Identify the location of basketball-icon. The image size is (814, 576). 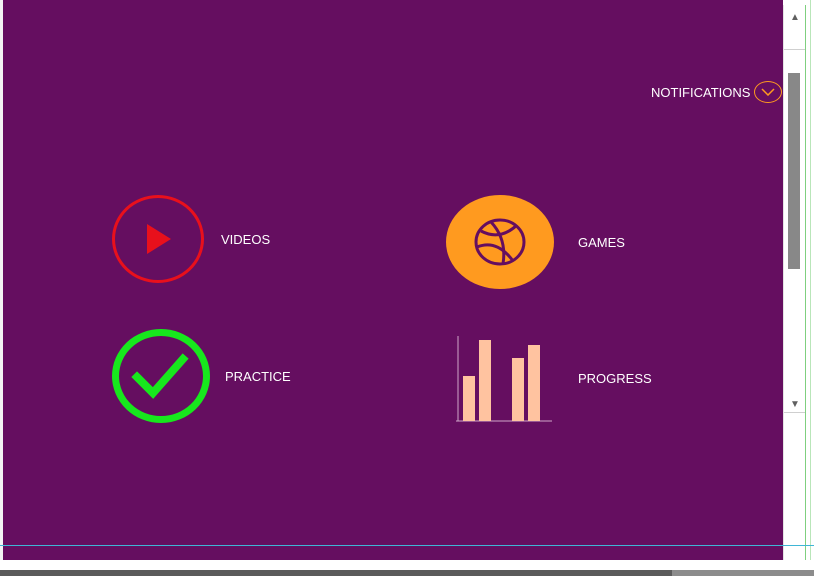
(500, 242).